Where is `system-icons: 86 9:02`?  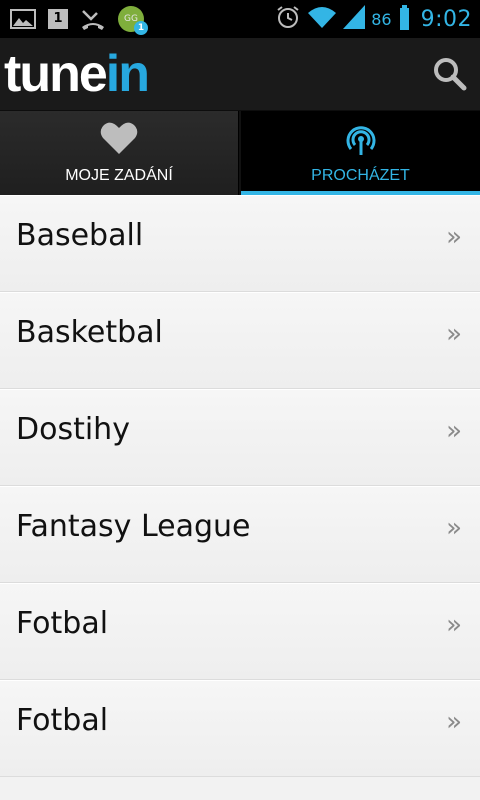 system-icons: 86 9:02 is located at coordinates (373, 19).